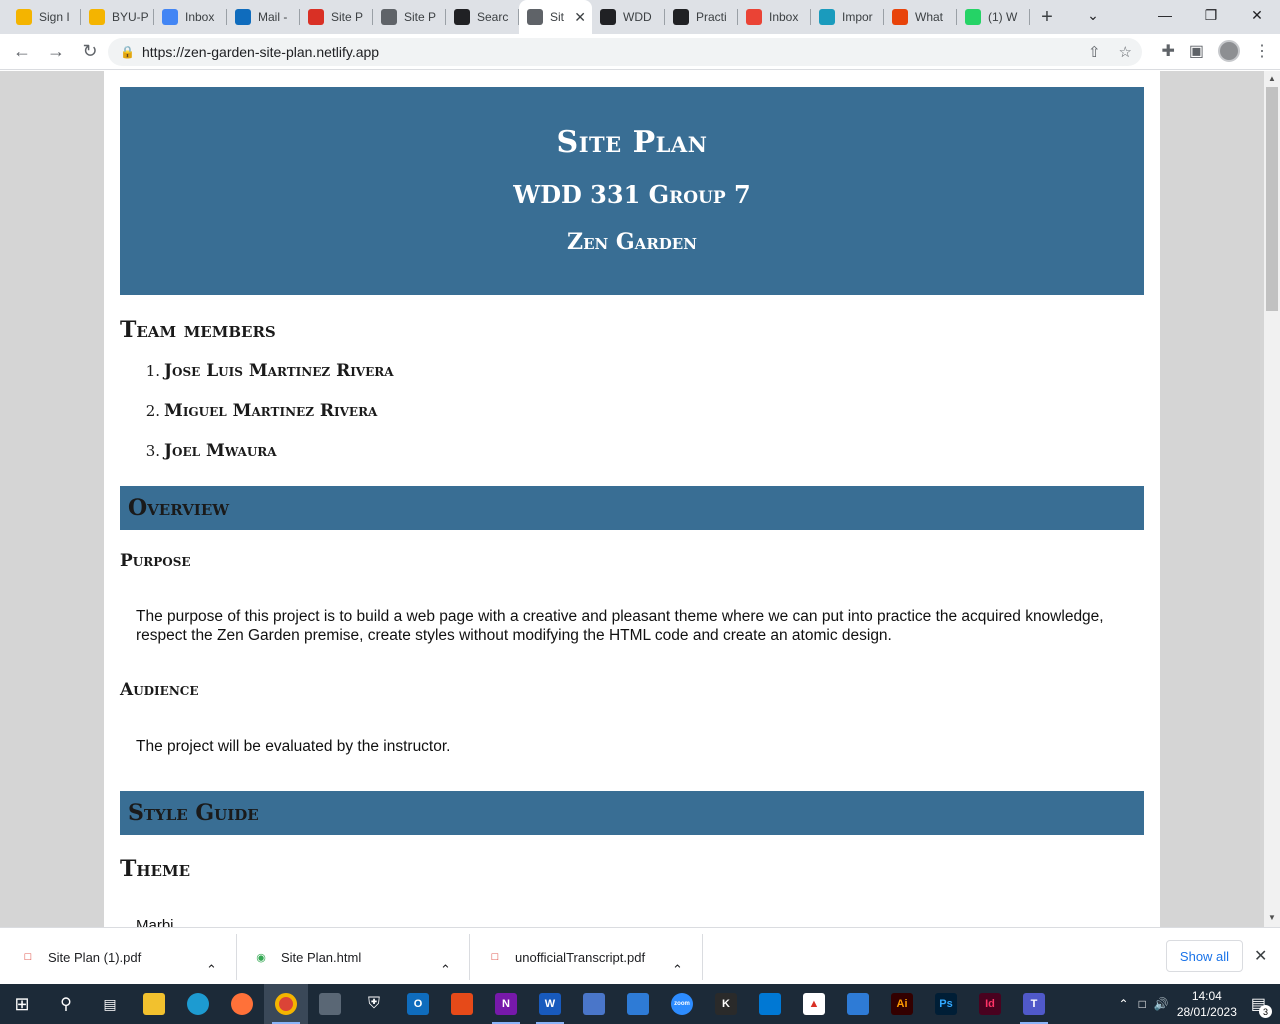 This screenshot has width=1280, height=1024. What do you see at coordinates (1211, 15) in the screenshot?
I see `restore-button: ❐` at bounding box center [1211, 15].